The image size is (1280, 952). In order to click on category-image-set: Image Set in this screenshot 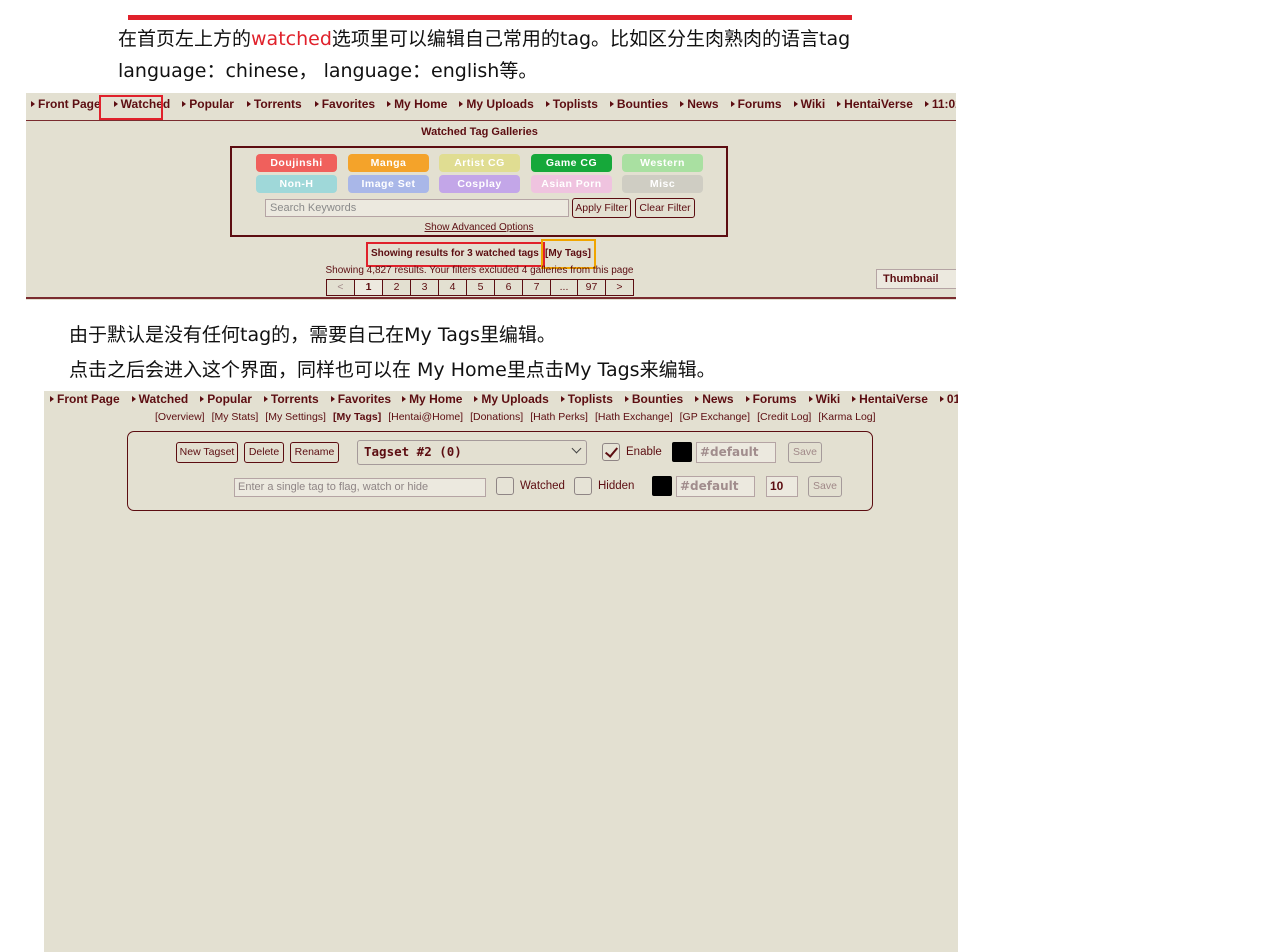, I will do `click(388, 184)`.